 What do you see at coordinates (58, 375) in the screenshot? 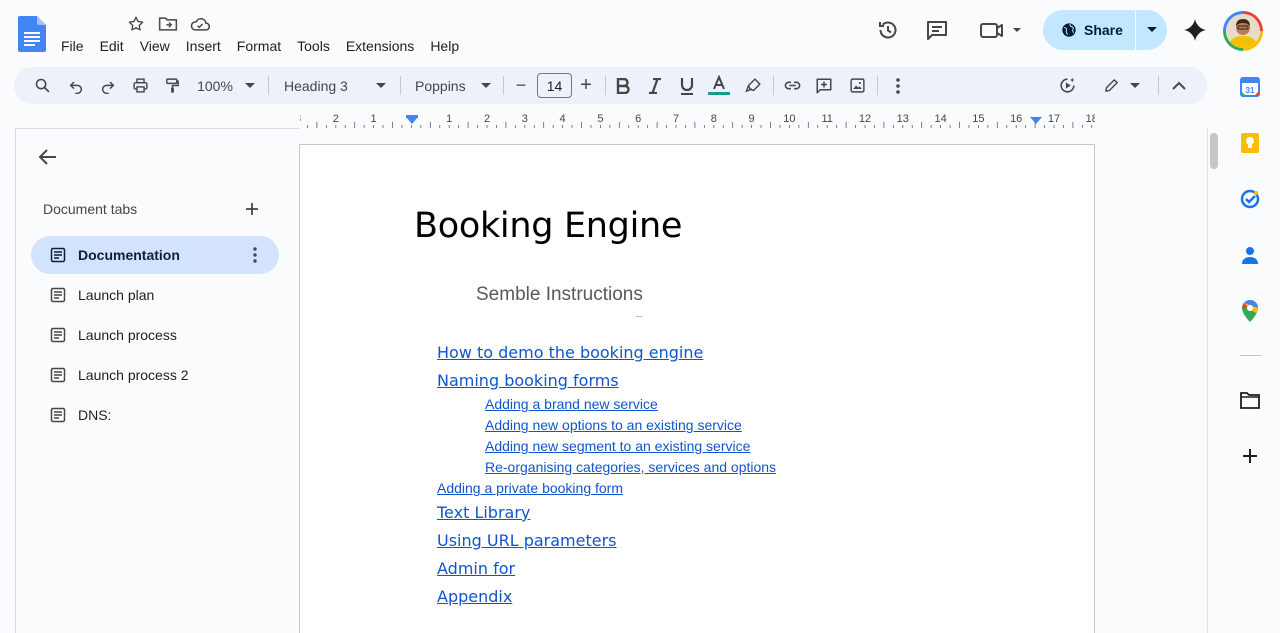
I see `document-icon` at bounding box center [58, 375].